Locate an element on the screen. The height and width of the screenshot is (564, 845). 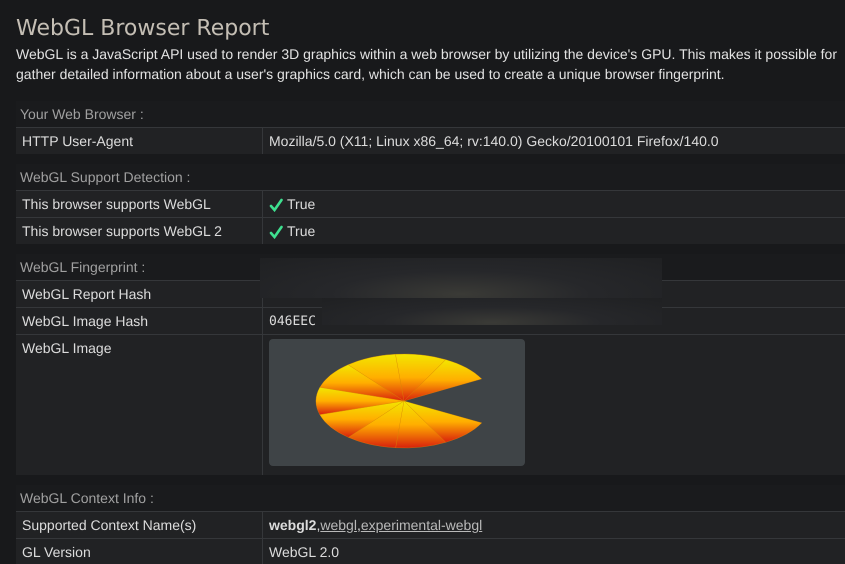
hash-value: 046EEC is located at coordinates (292, 321).